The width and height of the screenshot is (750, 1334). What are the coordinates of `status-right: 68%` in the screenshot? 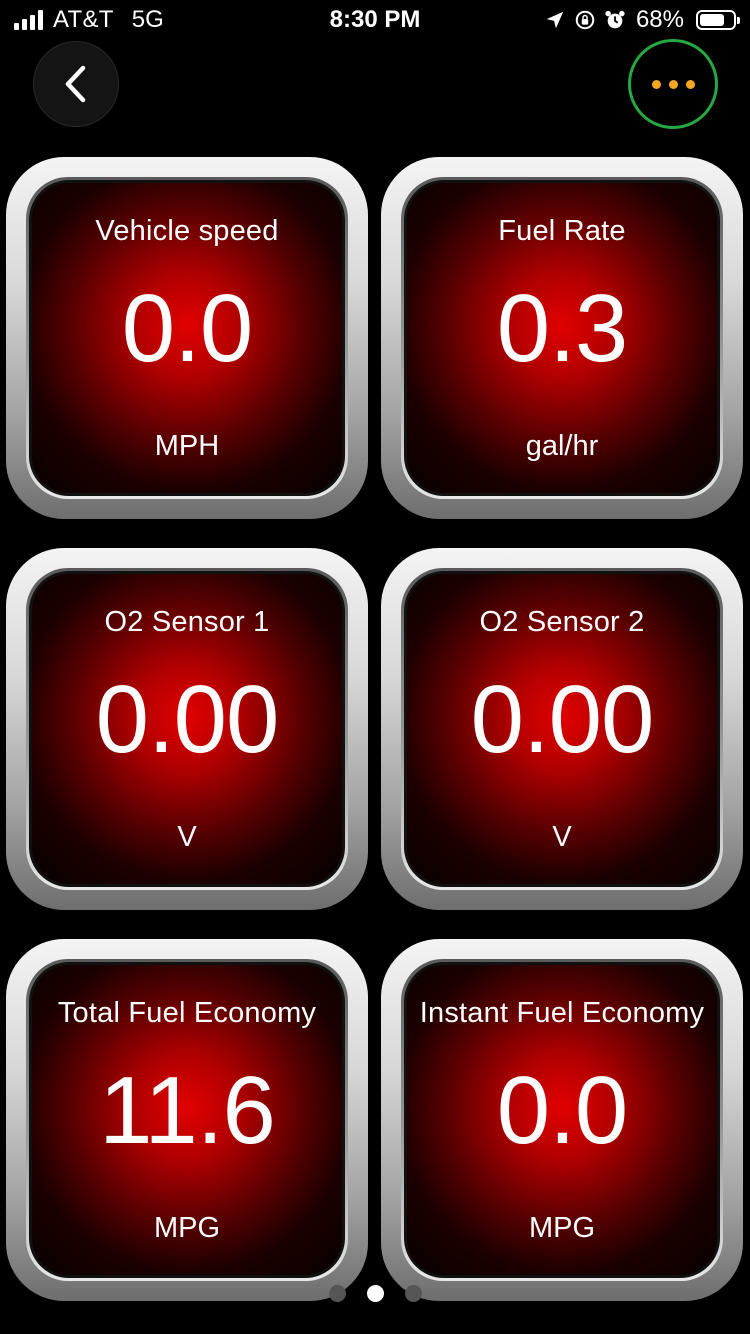 It's located at (642, 20).